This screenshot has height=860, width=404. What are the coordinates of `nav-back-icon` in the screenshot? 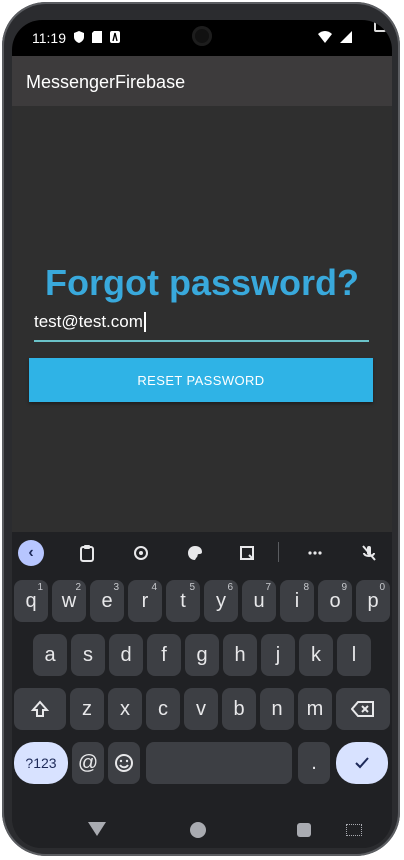 It's located at (97, 829).